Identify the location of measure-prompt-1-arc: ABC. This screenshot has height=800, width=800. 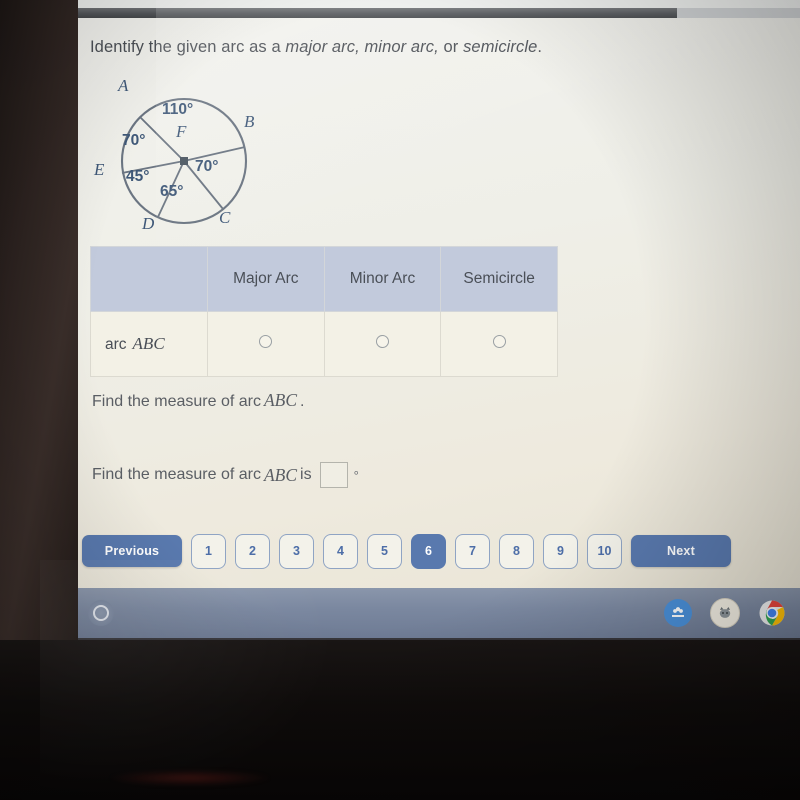
(280, 400).